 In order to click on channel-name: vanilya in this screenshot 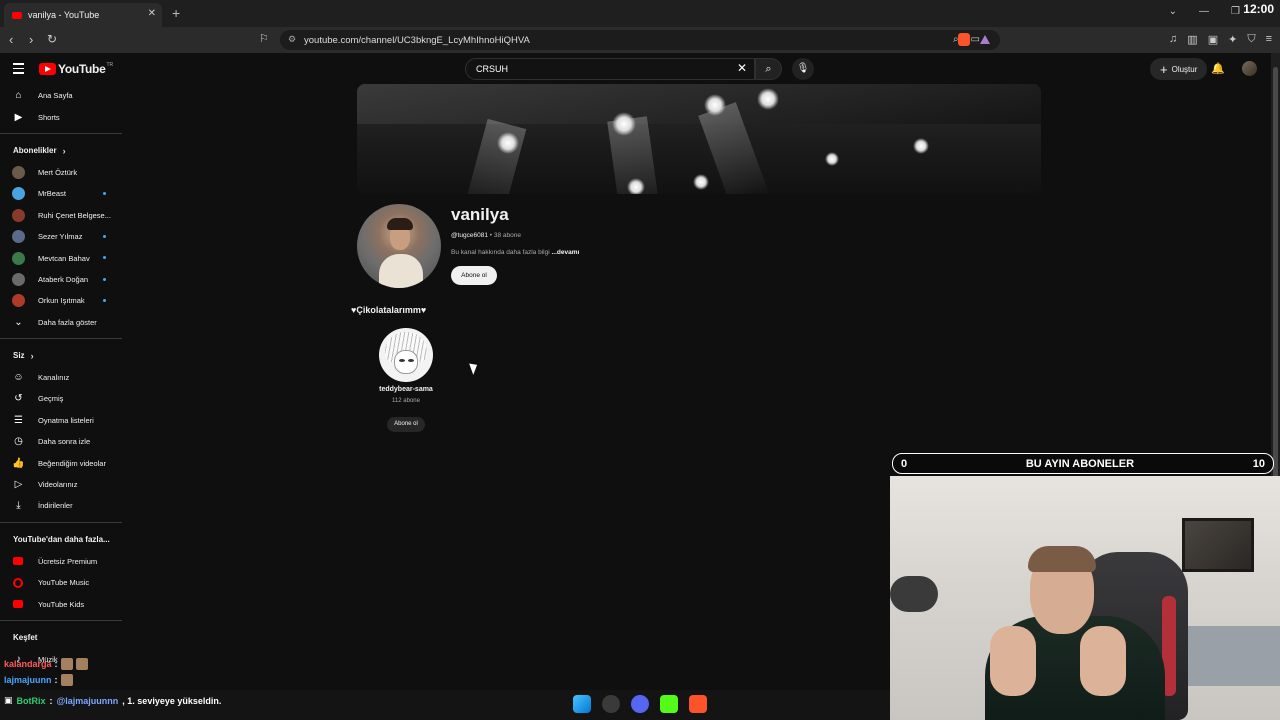, I will do `click(480, 214)`.